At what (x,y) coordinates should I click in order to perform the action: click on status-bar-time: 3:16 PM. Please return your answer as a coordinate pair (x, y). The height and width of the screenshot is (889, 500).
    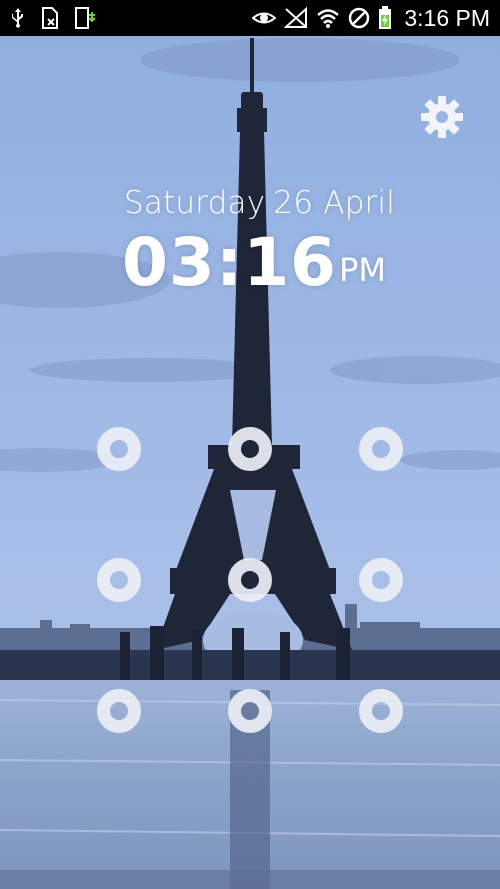
    Looking at the image, I should click on (447, 17).